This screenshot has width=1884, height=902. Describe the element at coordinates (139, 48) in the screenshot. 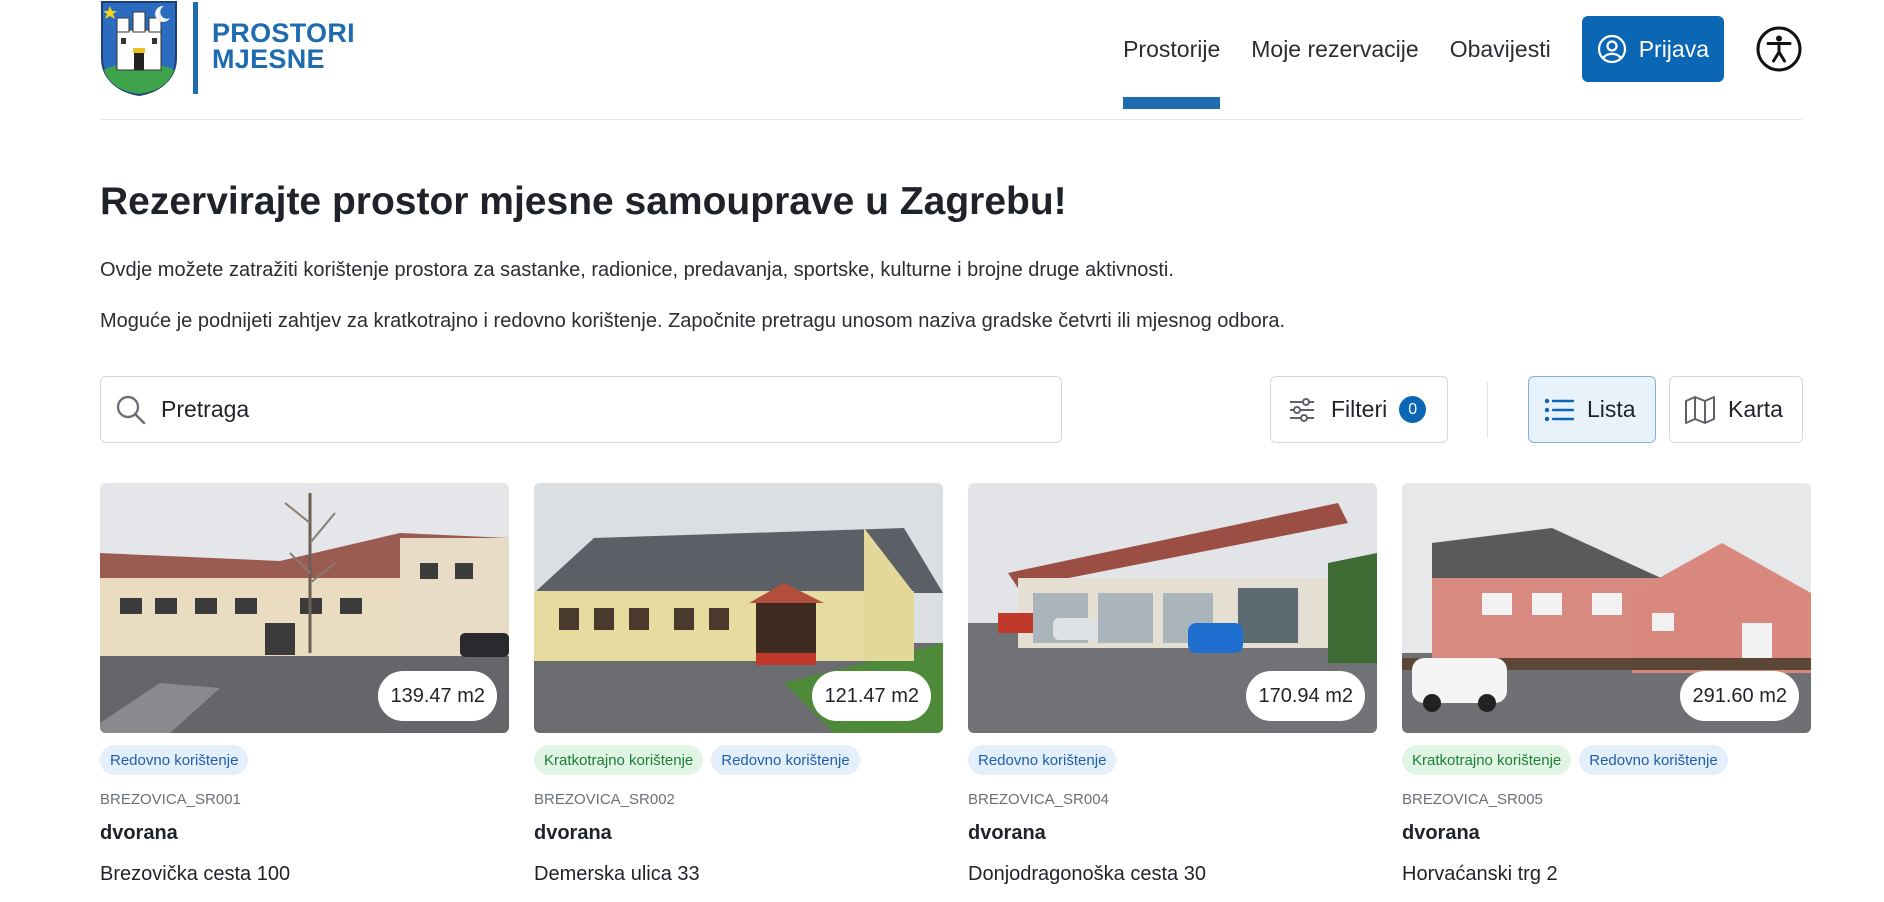

I see `zagreb-crest-icon` at that location.